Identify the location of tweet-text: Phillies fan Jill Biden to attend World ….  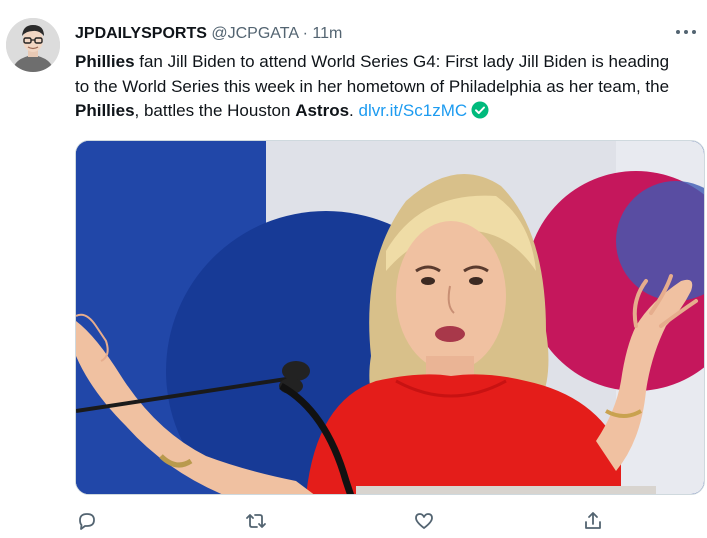
(380, 87).